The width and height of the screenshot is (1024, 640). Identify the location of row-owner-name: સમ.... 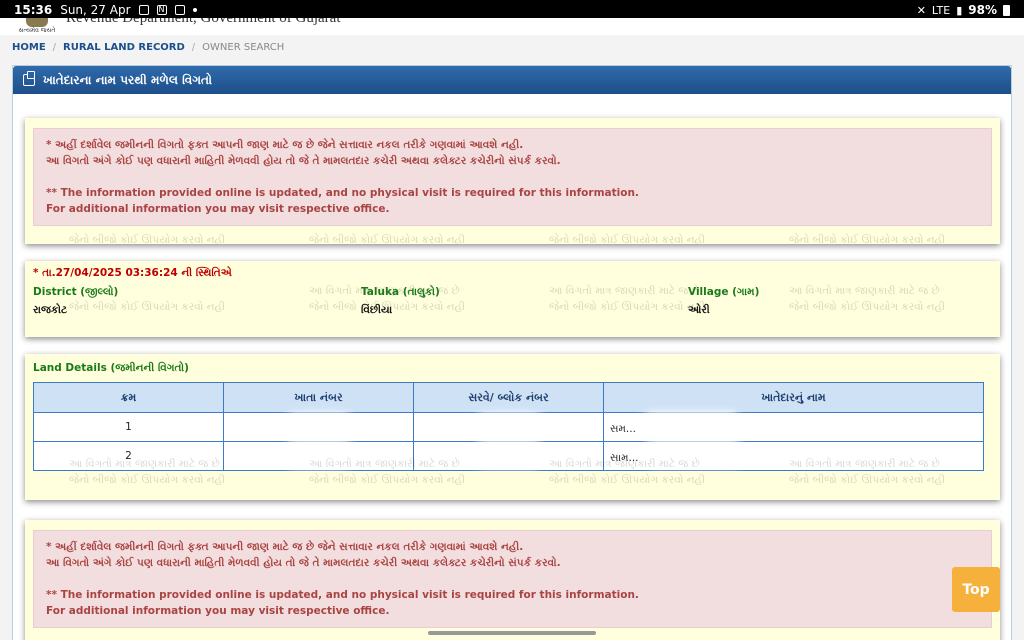
(793, 427).